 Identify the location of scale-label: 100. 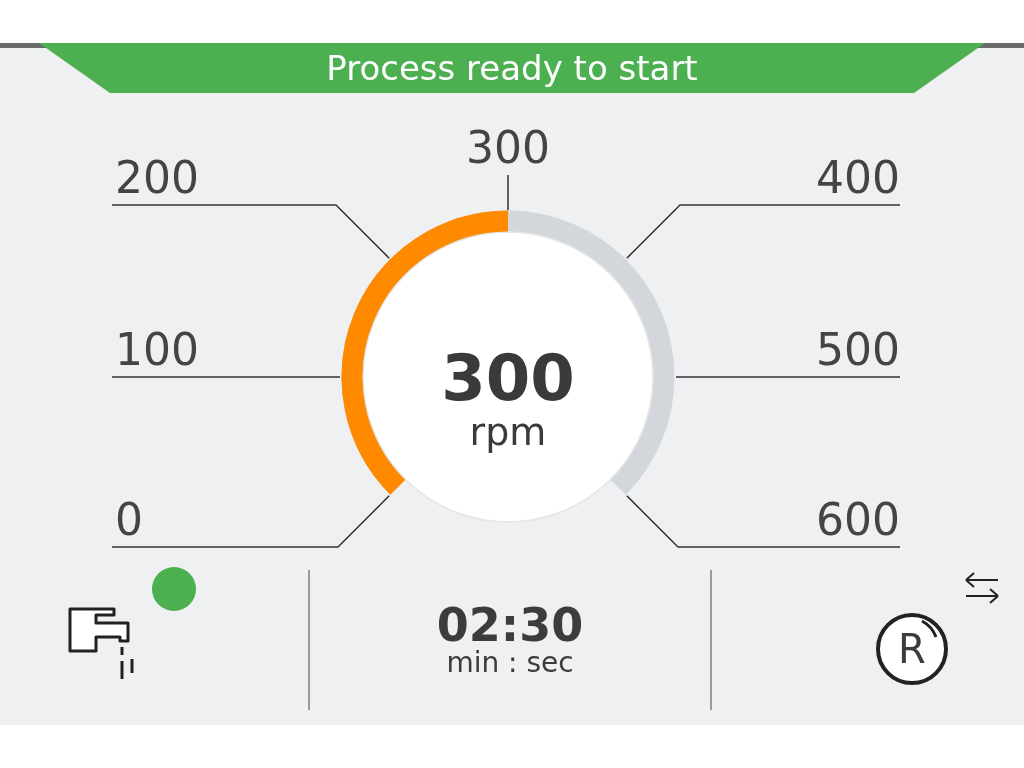
(157, 349).